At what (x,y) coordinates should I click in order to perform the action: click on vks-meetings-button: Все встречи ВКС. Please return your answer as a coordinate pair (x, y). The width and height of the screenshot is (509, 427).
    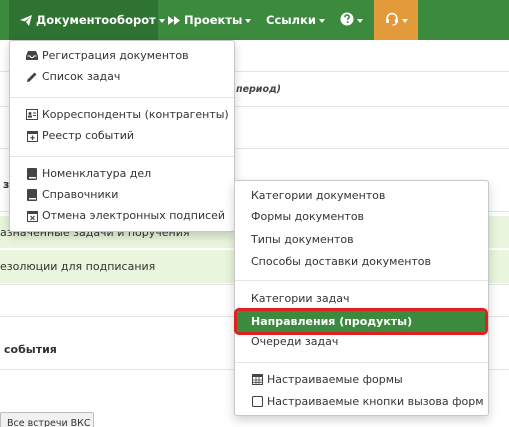
    Looking at the image, I should click on (47, 419).